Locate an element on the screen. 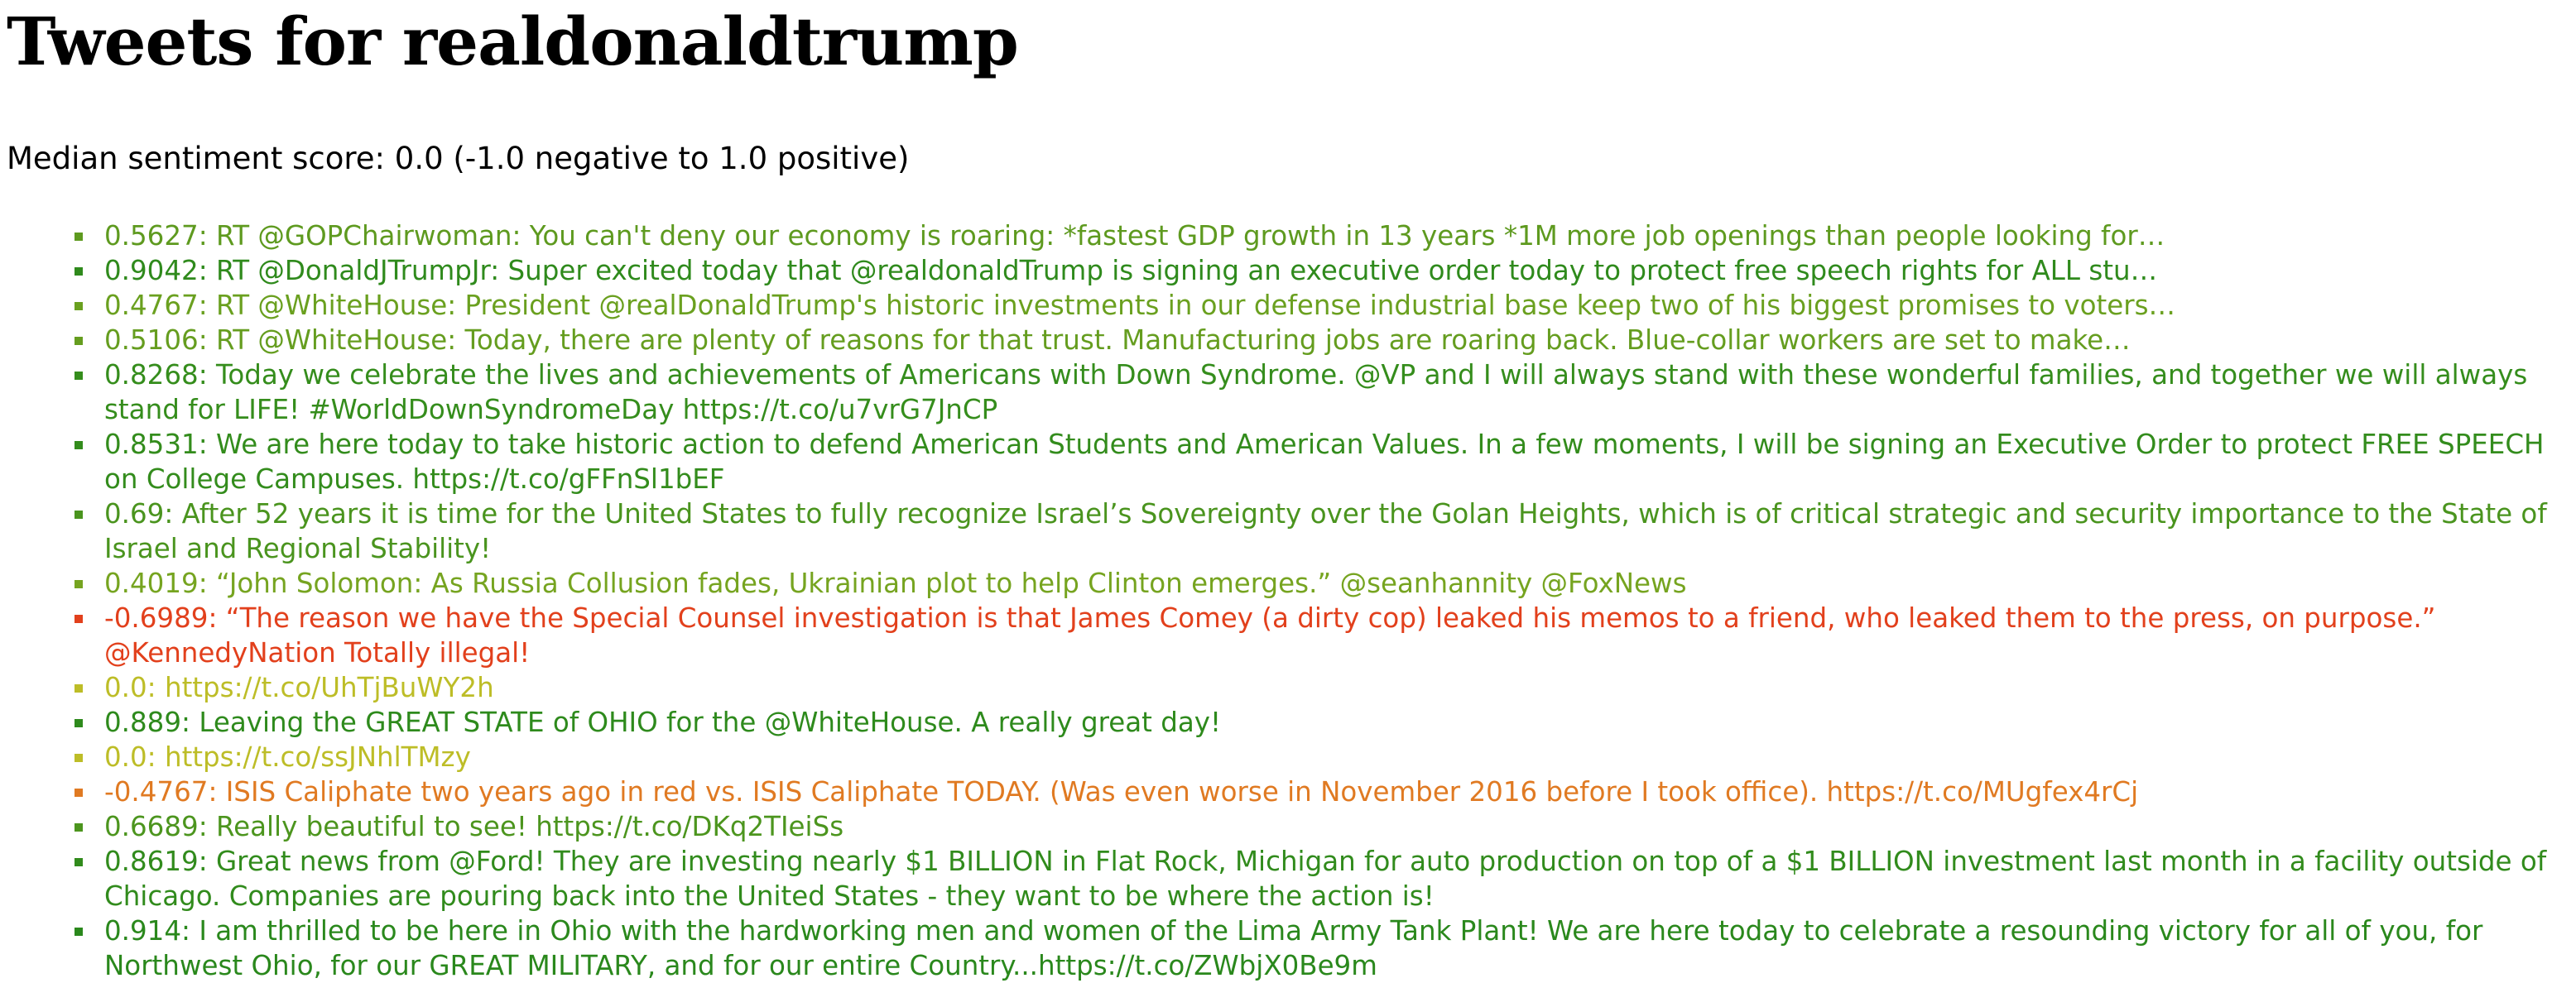 The height and width of the screenshot is (983, 2576). page-title: Tweets for realdonaldtrump is located at coordinates (513, 41).